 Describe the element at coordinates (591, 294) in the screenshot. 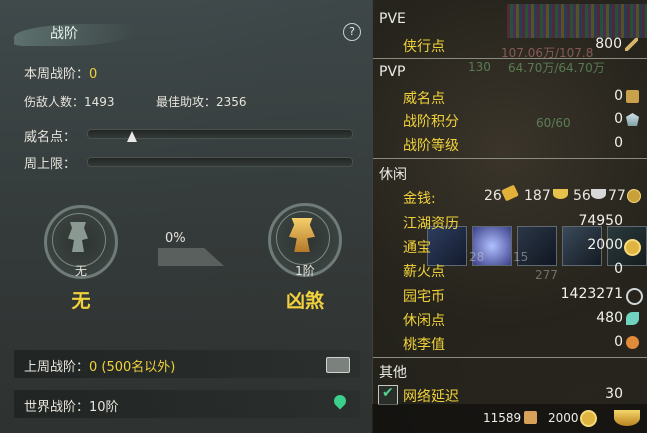

I see `leisure-item-value: 1423271` at that location.